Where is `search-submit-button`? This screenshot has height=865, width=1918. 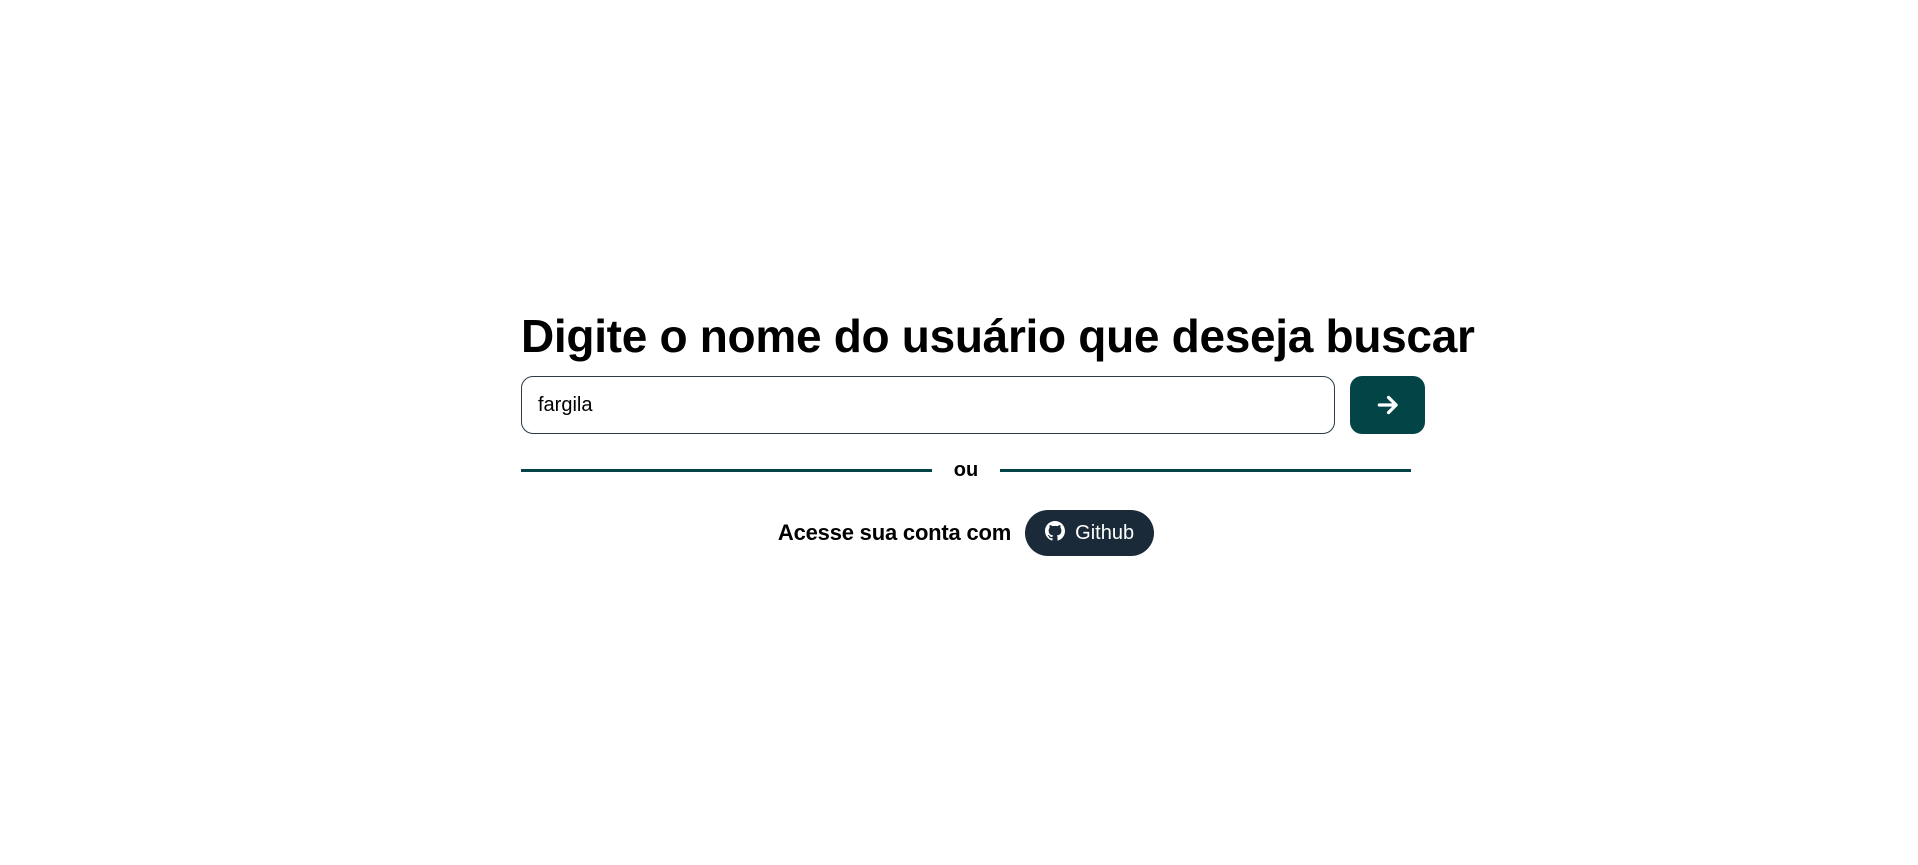
search-submit-button is located at coordinates (1387, 405).